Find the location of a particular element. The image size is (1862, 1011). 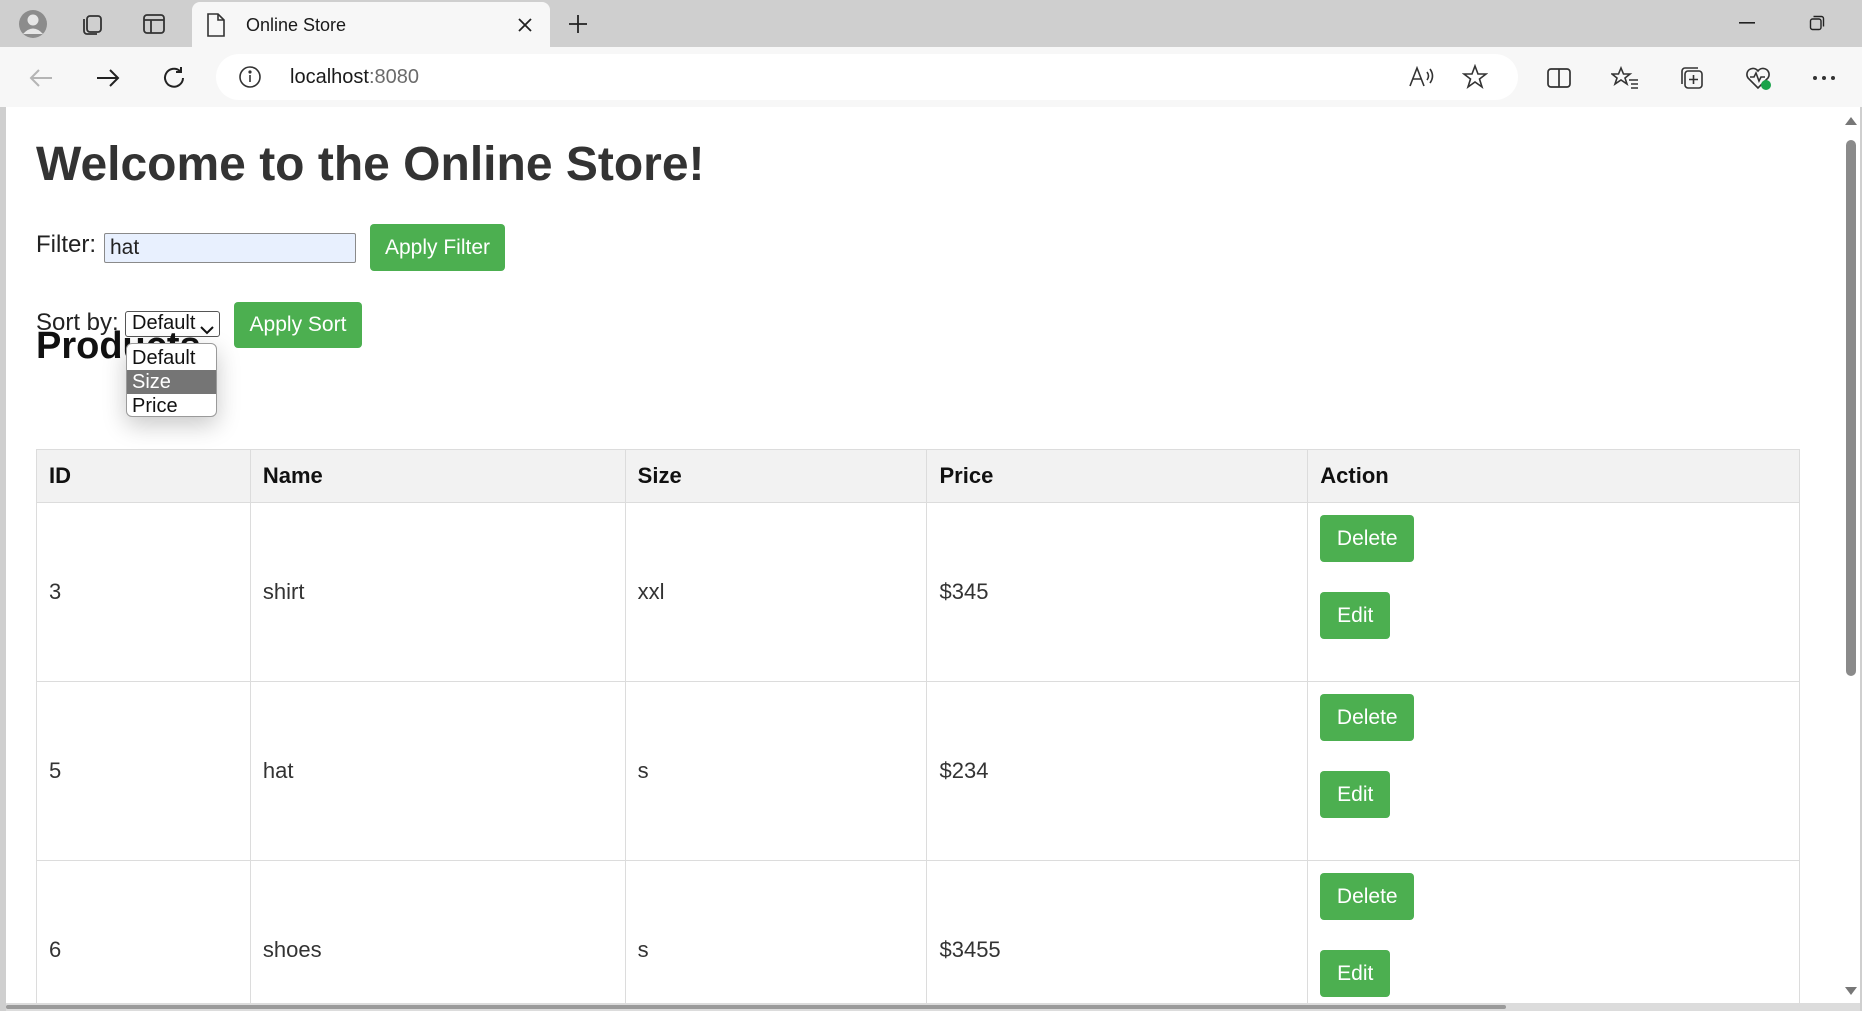

forward-arrow-icon is located at coordinates (108, 78).